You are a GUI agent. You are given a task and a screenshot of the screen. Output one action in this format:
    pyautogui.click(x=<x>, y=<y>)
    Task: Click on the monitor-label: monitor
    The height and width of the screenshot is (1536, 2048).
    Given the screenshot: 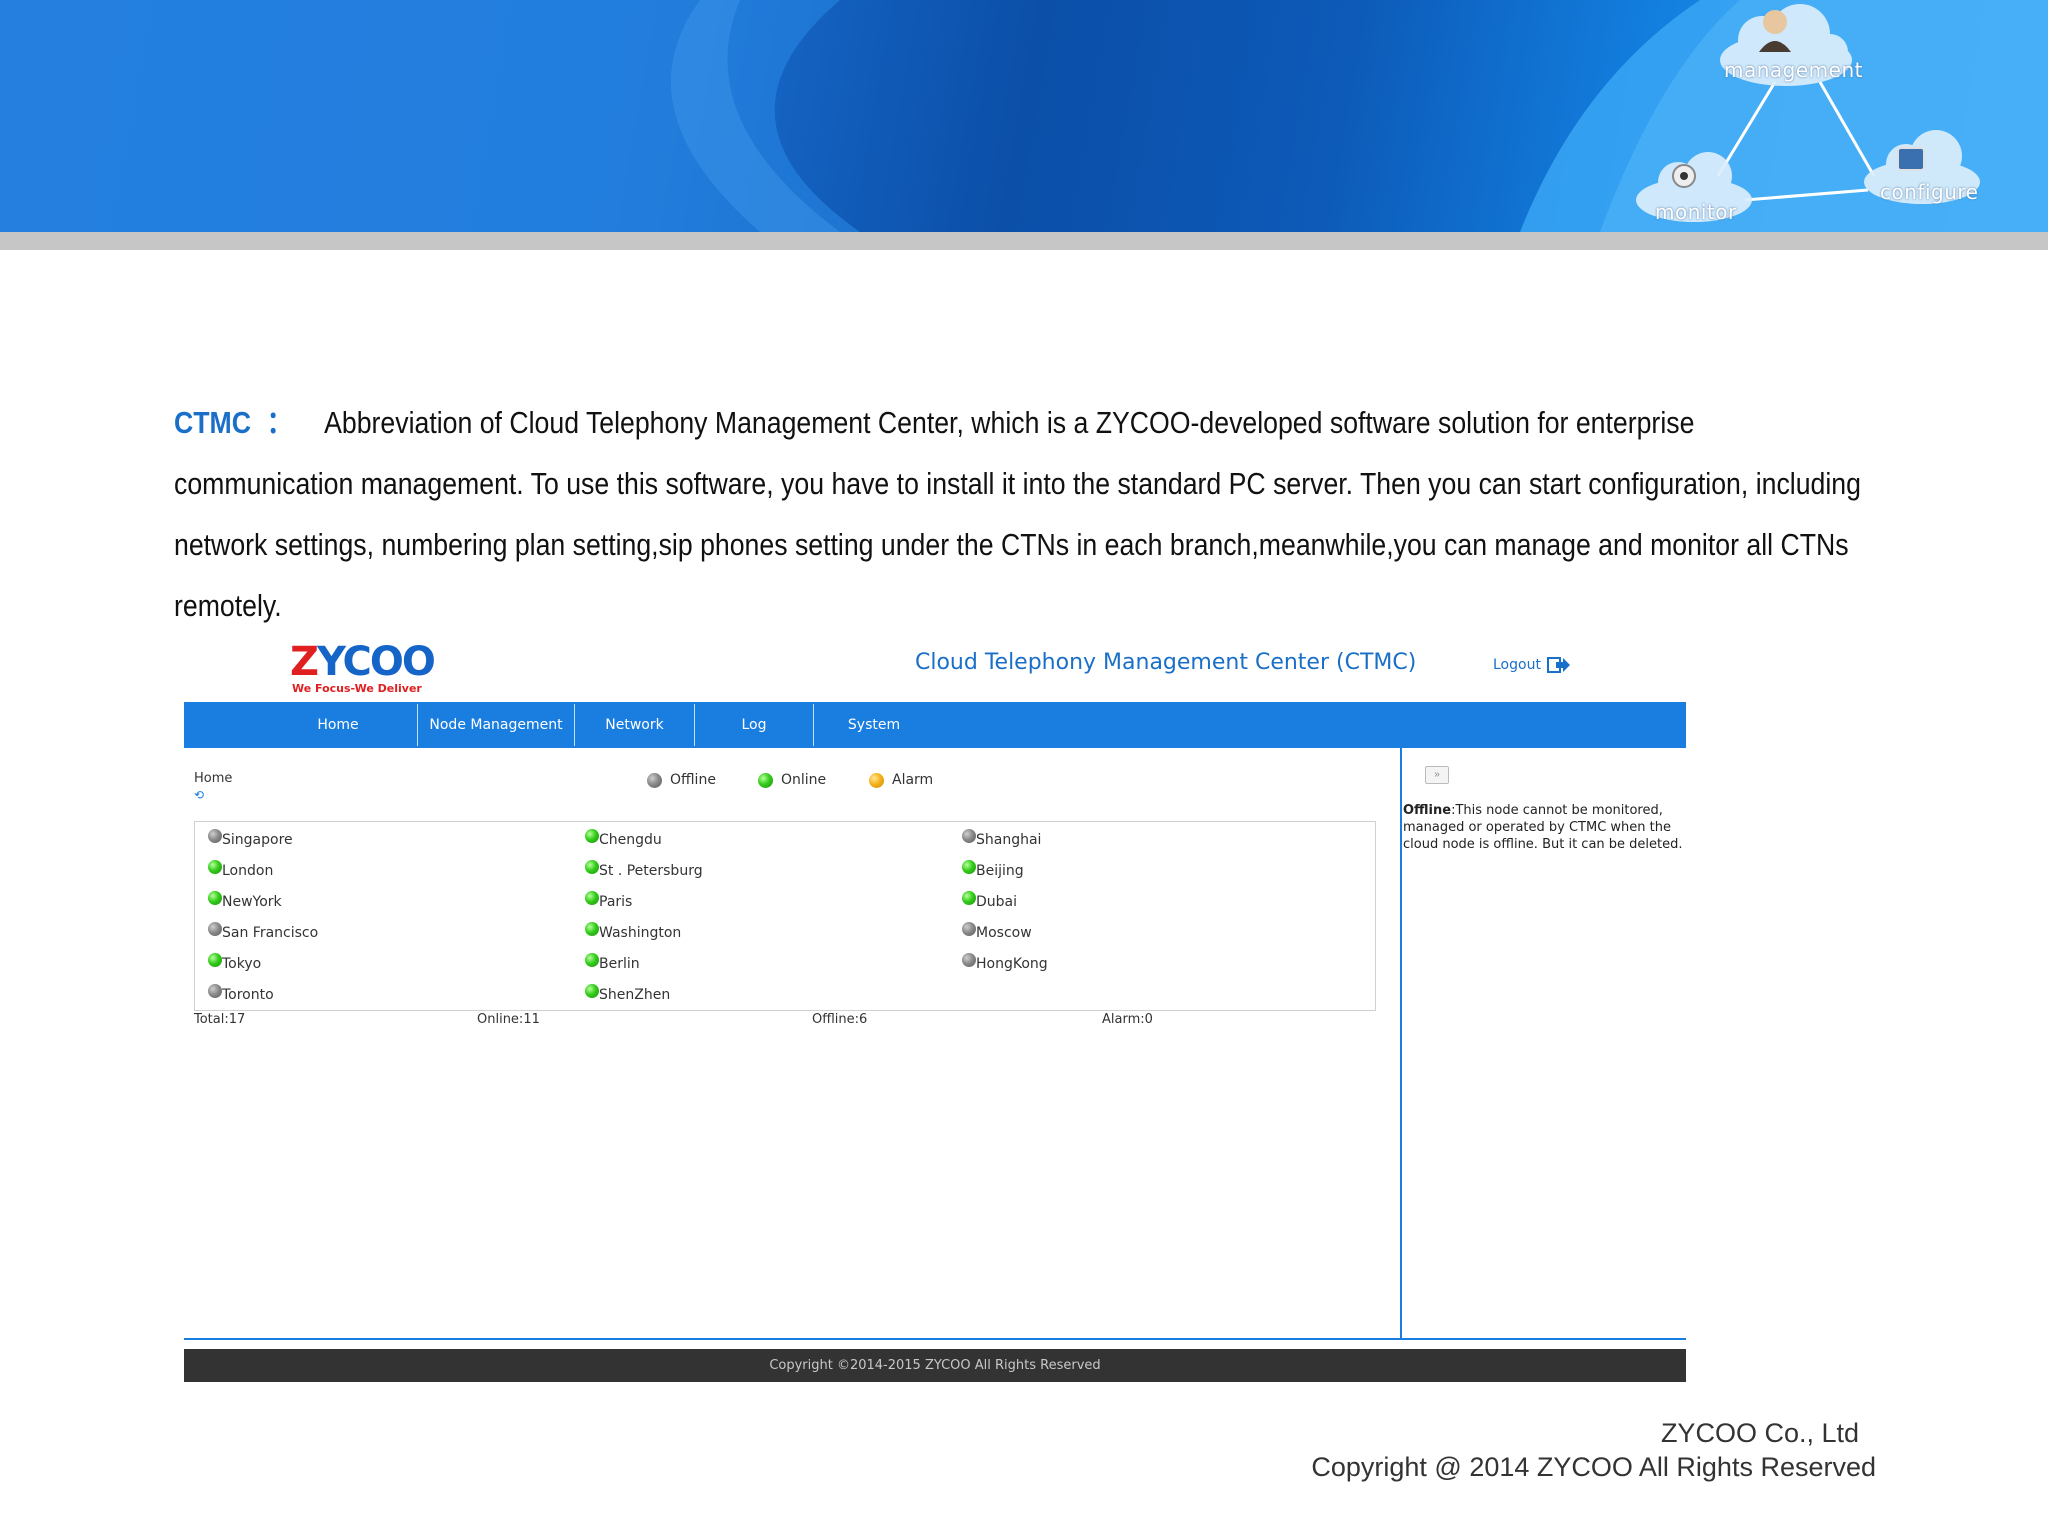 What is the action you would take?
    pyautogui.click(x=1696, y=212)
    